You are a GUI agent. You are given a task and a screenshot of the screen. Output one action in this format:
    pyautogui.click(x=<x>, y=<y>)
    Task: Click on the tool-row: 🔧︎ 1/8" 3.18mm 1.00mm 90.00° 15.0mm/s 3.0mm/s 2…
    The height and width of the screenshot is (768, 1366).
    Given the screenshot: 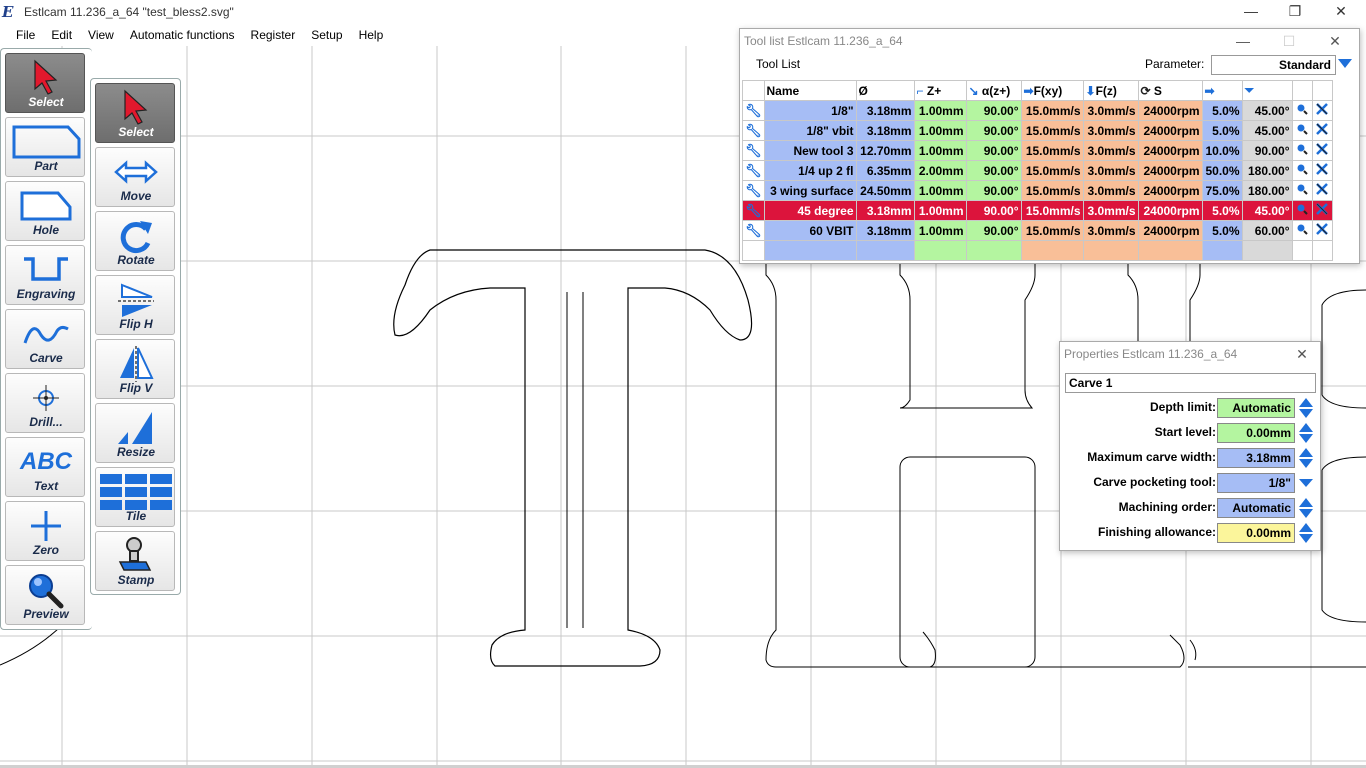 What is the action you would take?
    pyautogui.click(x=1037, y=110)
    